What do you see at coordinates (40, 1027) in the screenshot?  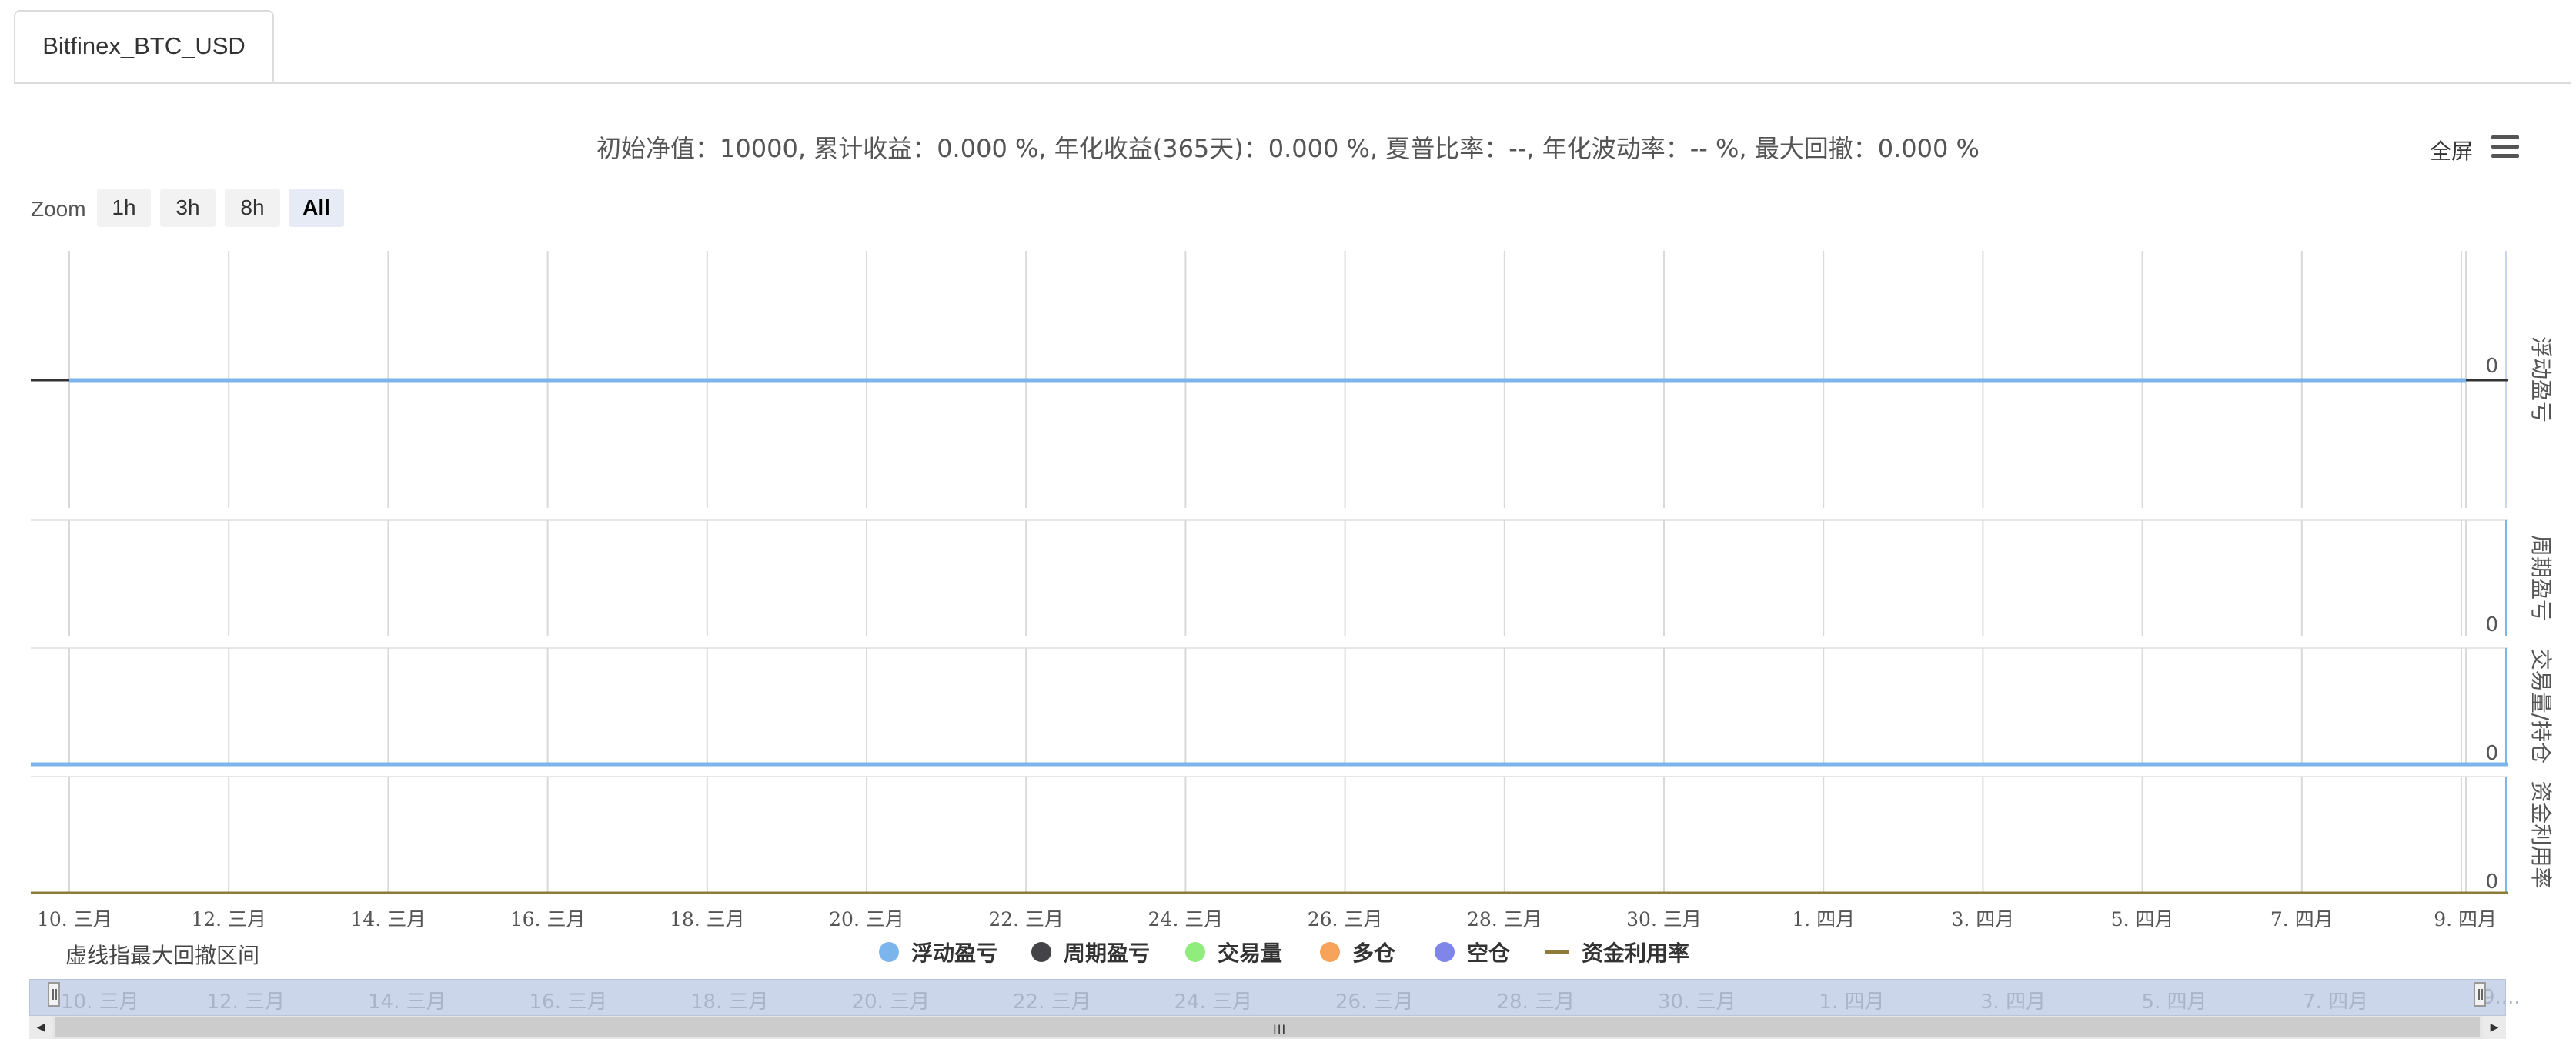 I see `scroll-left-arrow: ◀` at bounding box center [40, 1027].